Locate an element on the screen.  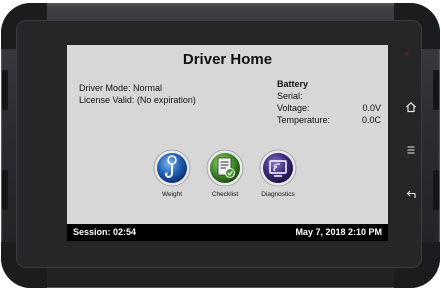
weight-scale-icon is located at coordinates (172, 168).